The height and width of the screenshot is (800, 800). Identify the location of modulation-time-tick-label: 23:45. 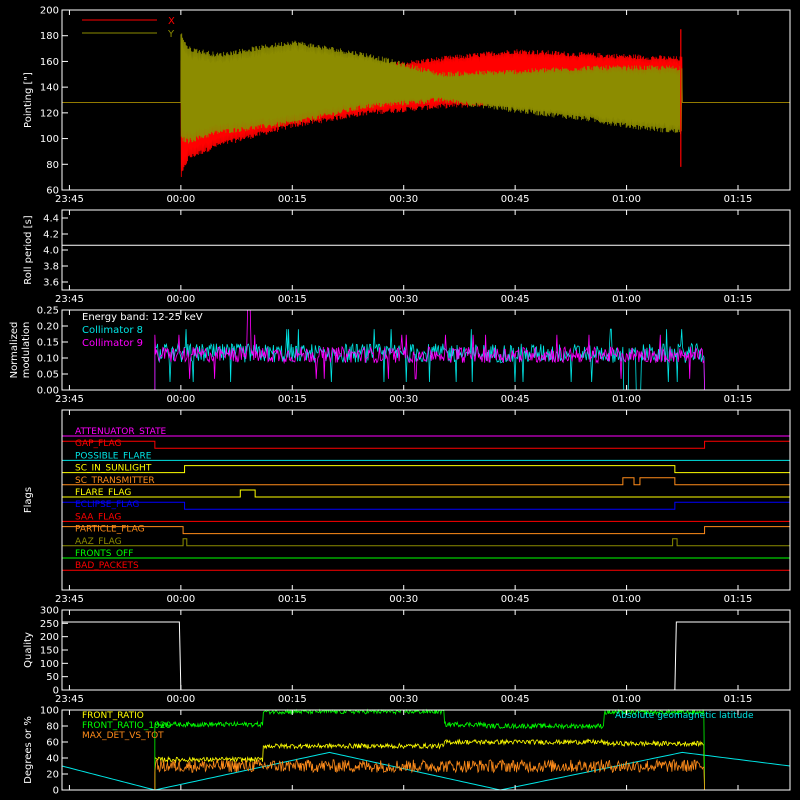
(69, 399).